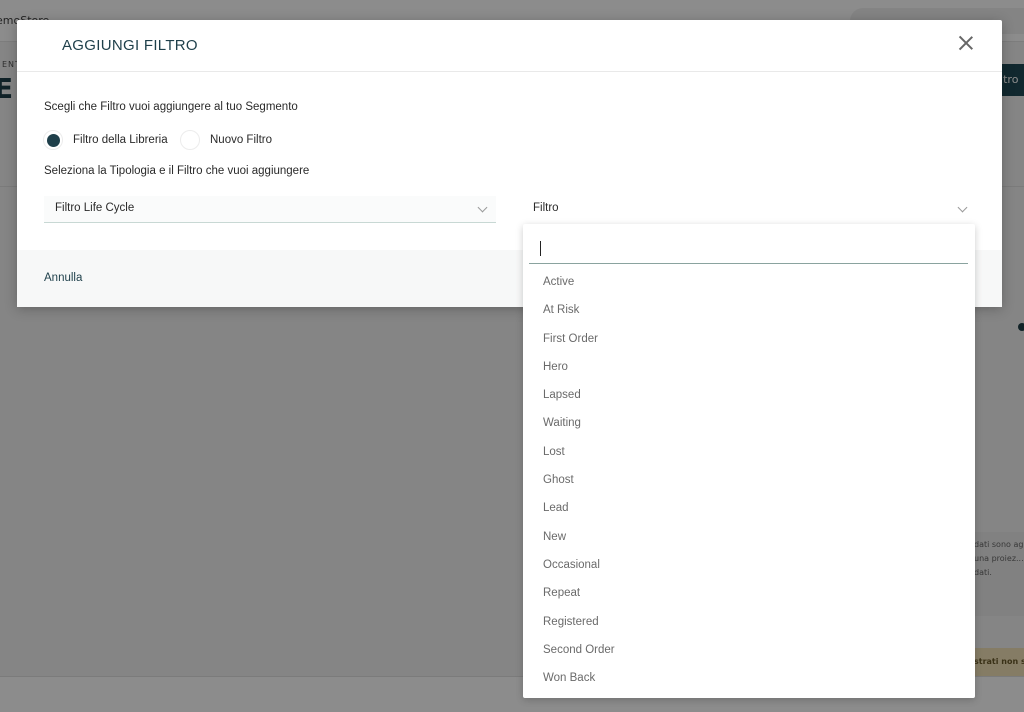 This screenshot has width=1024, height=712. I want to click on radio-unselected-icon, so click(190, 140).